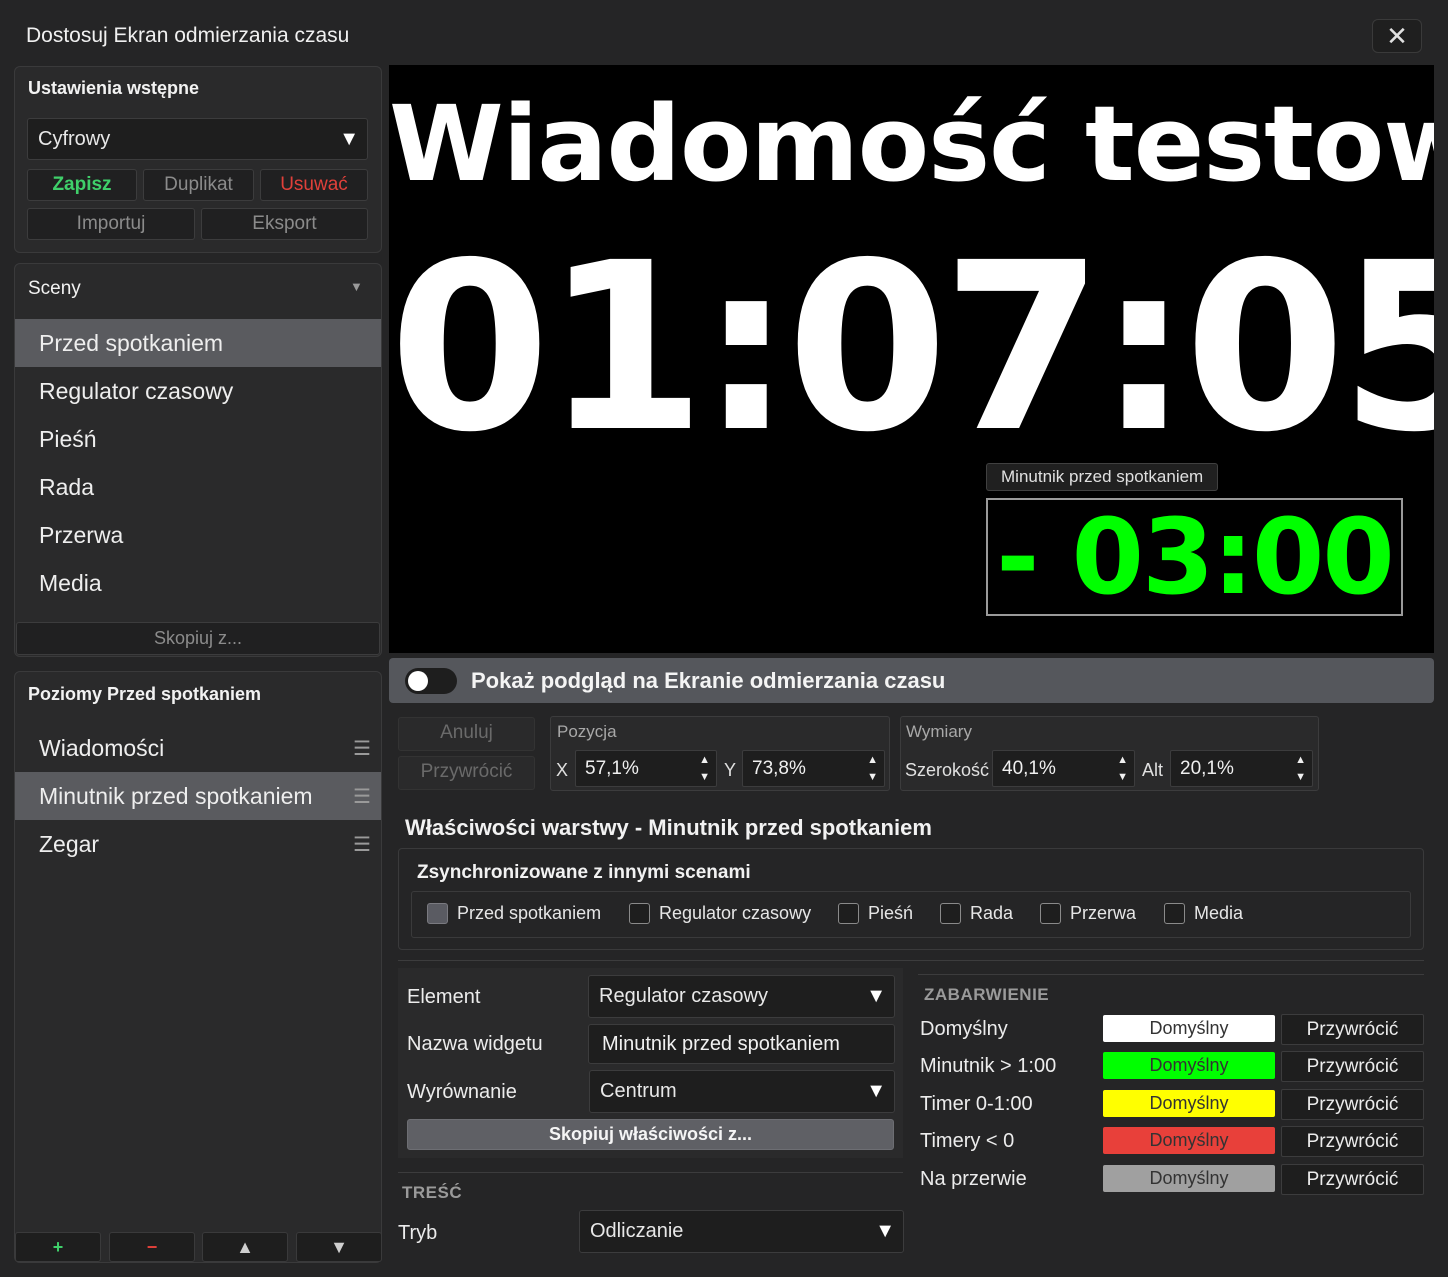  Describe the element at coordinates (198, 844) in the screenshot. I see `layer-item: Zegar ☰` at that location.